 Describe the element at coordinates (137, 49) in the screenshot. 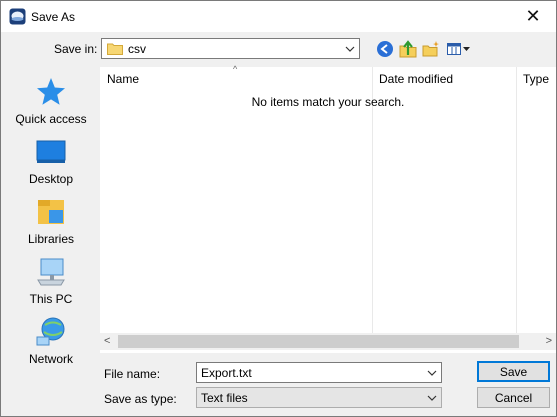

I see `save-in-value: csv` at that location.